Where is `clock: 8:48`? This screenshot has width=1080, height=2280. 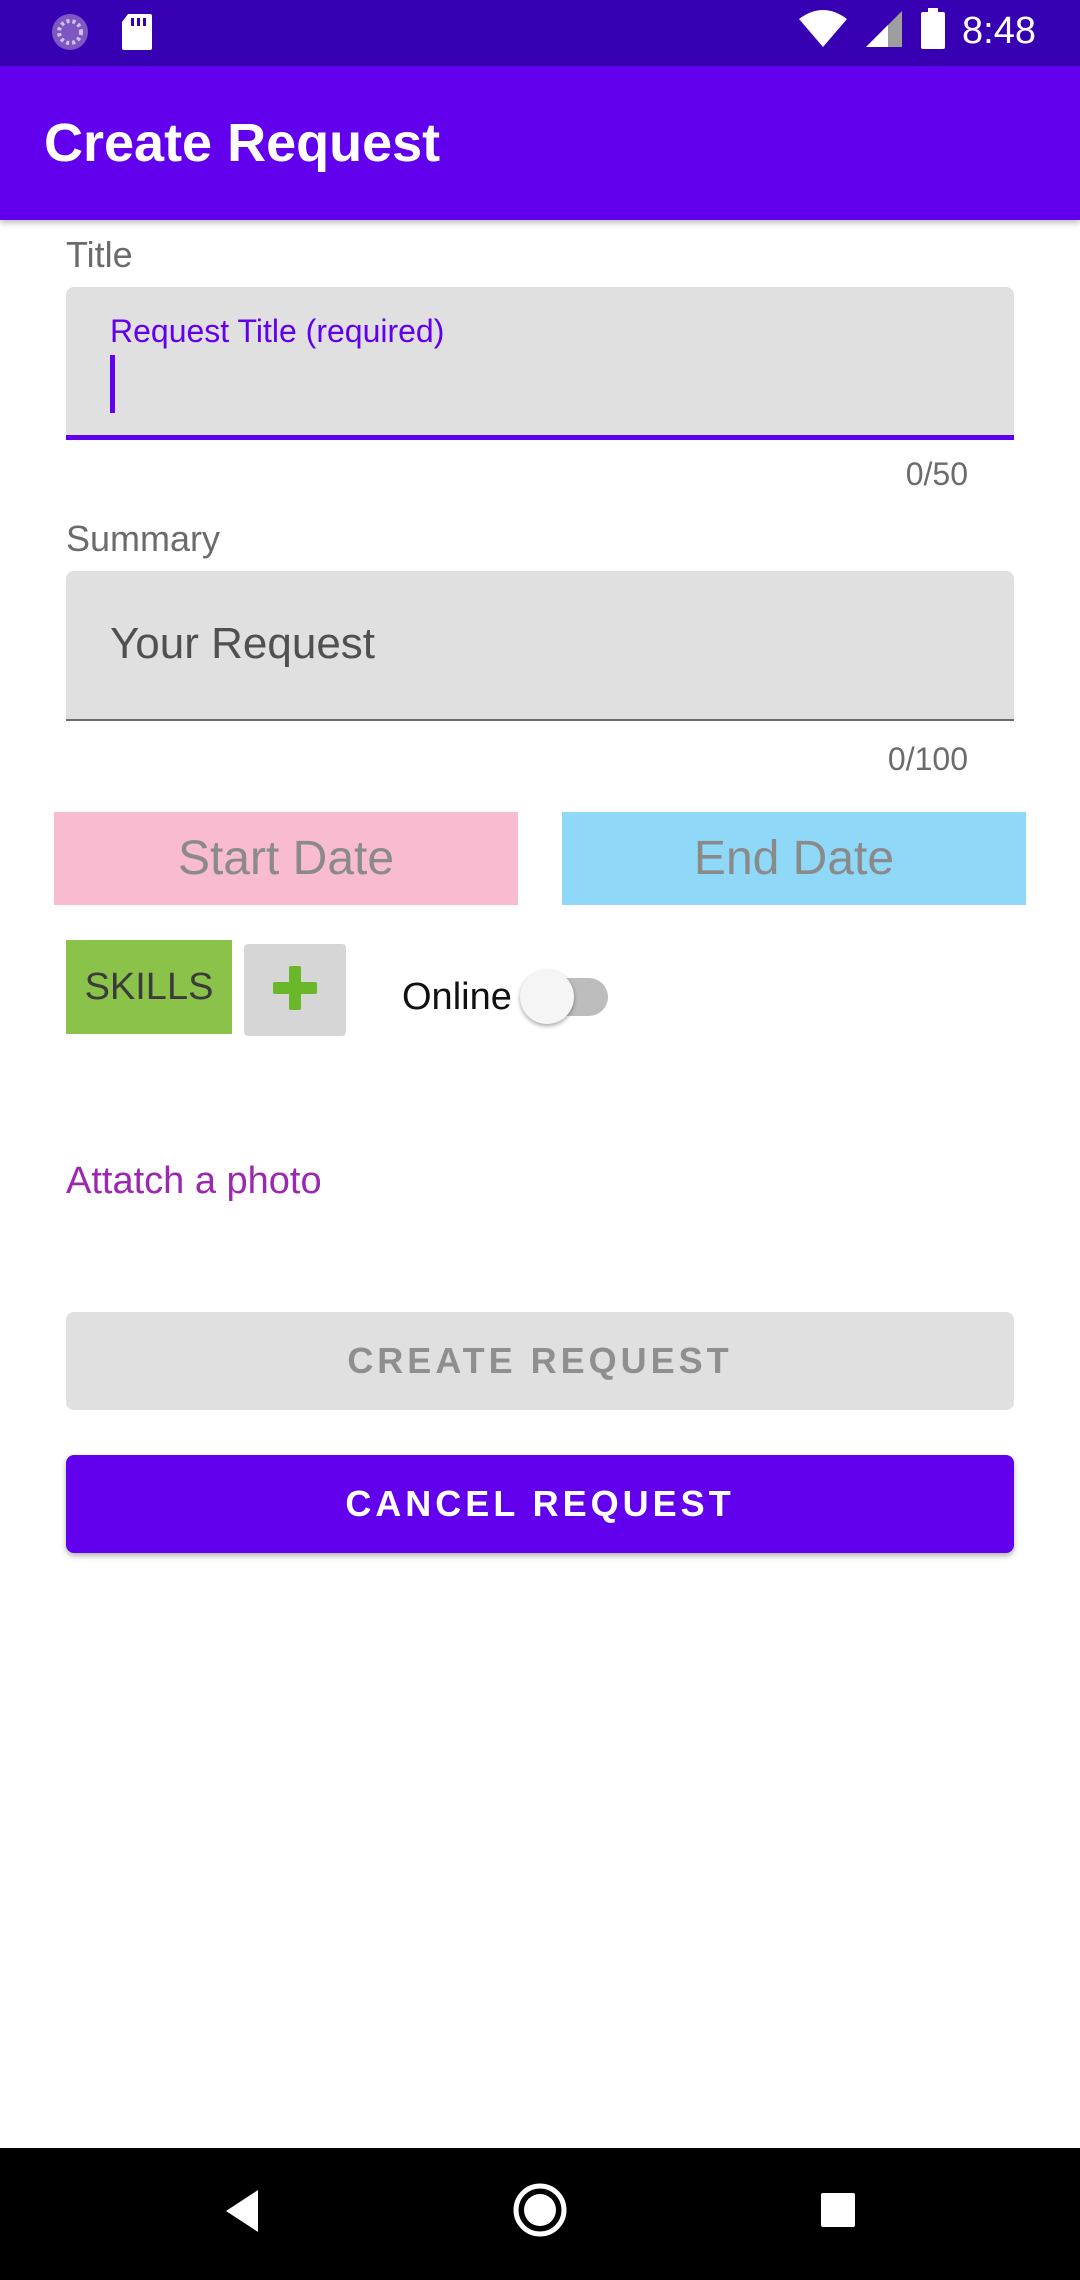
clock: 8:48 is located at coordinates (999, 31).